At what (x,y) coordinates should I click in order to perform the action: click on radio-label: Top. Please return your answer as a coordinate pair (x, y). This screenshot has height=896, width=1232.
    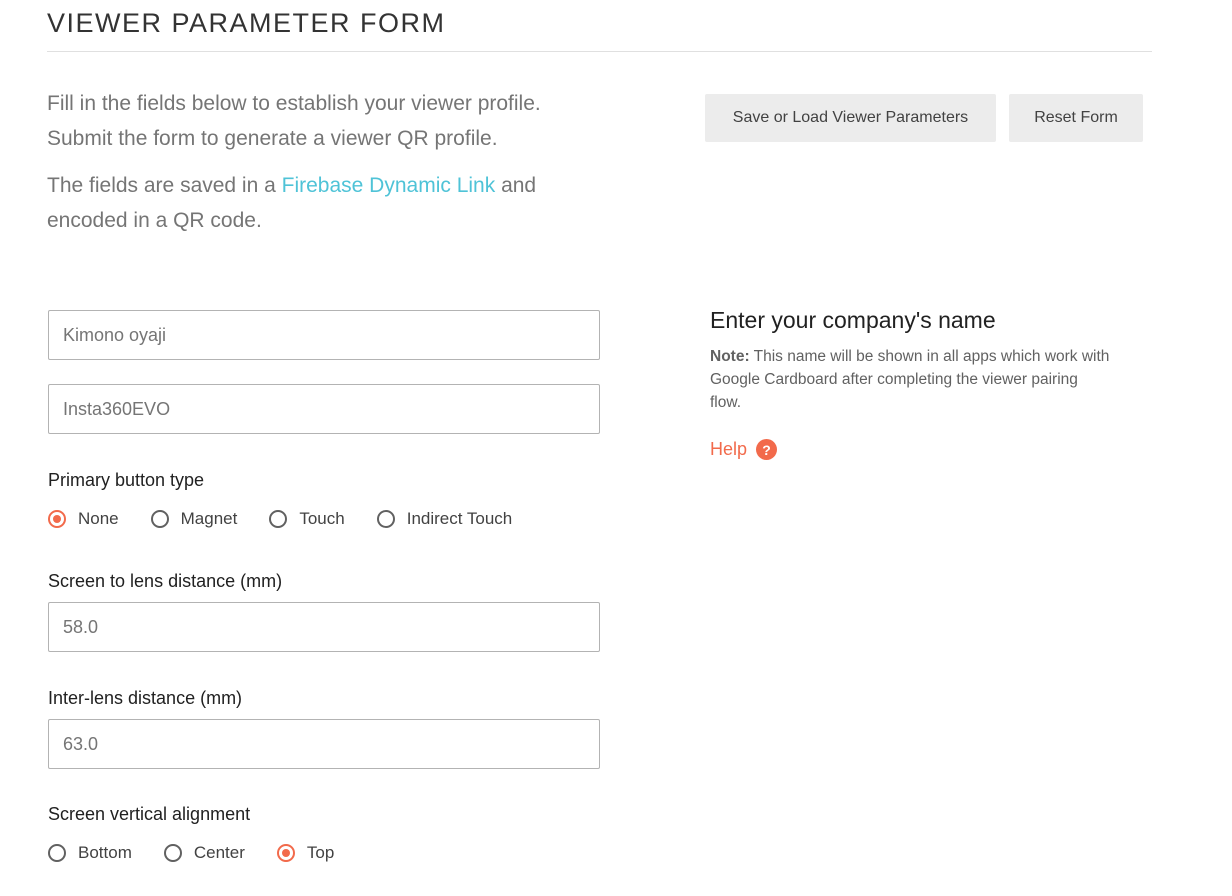
    Looking at the image, I should click on (320, 852).